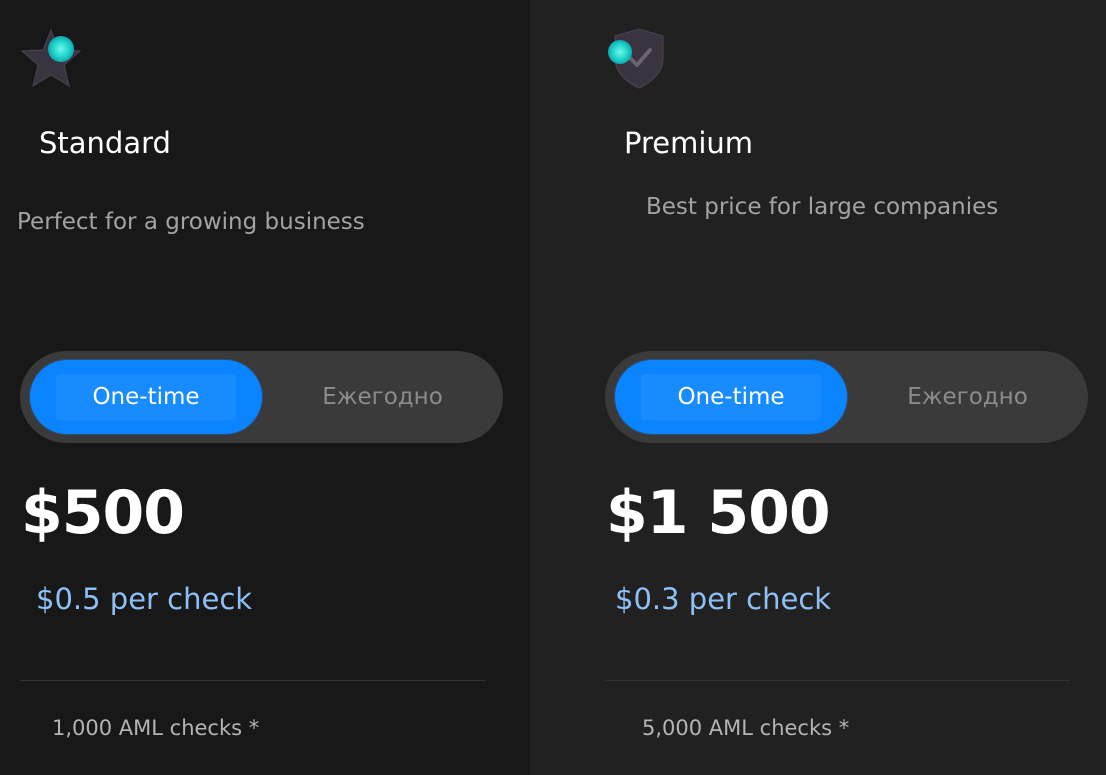  I want to click on plan-price: $500, so click(103, 513).